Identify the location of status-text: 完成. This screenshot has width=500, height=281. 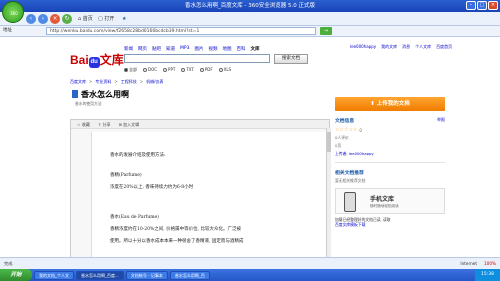
(8, 263).